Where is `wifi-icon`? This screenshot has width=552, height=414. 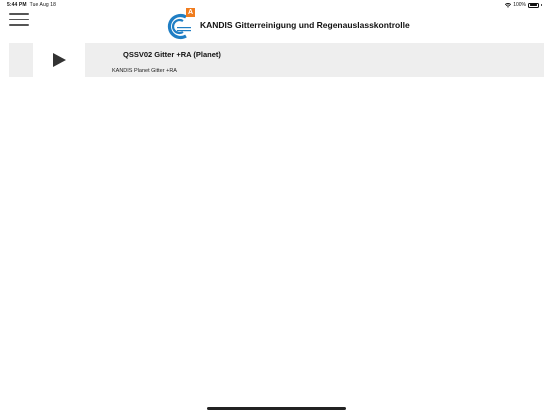
wifi-icon is located at coordinates (508, 5).